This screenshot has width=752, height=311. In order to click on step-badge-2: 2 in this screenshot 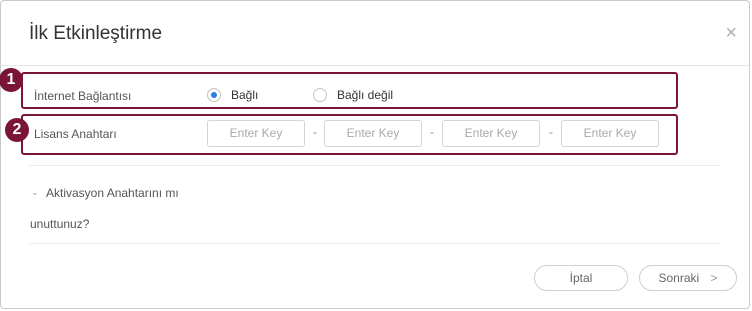, I will do `click(17, 130)`.